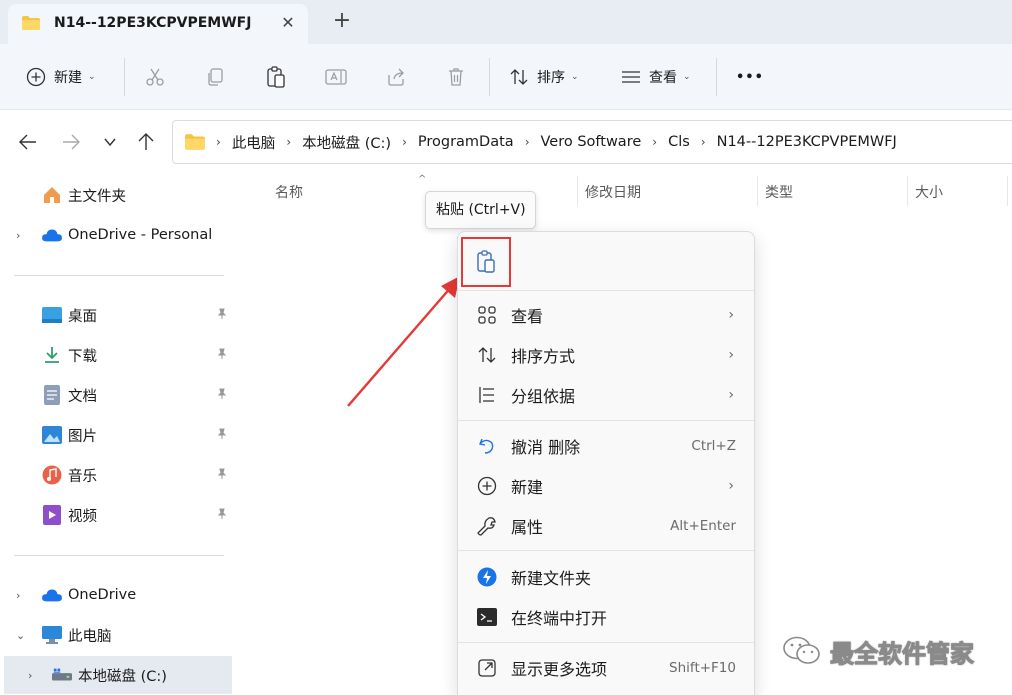 Image resolution: width=1012 pixels, height=695 pixels. Describe the element at coordinates (118, 515) in the screenshot. I see `sidebar-item-videos: 视频` at that location.